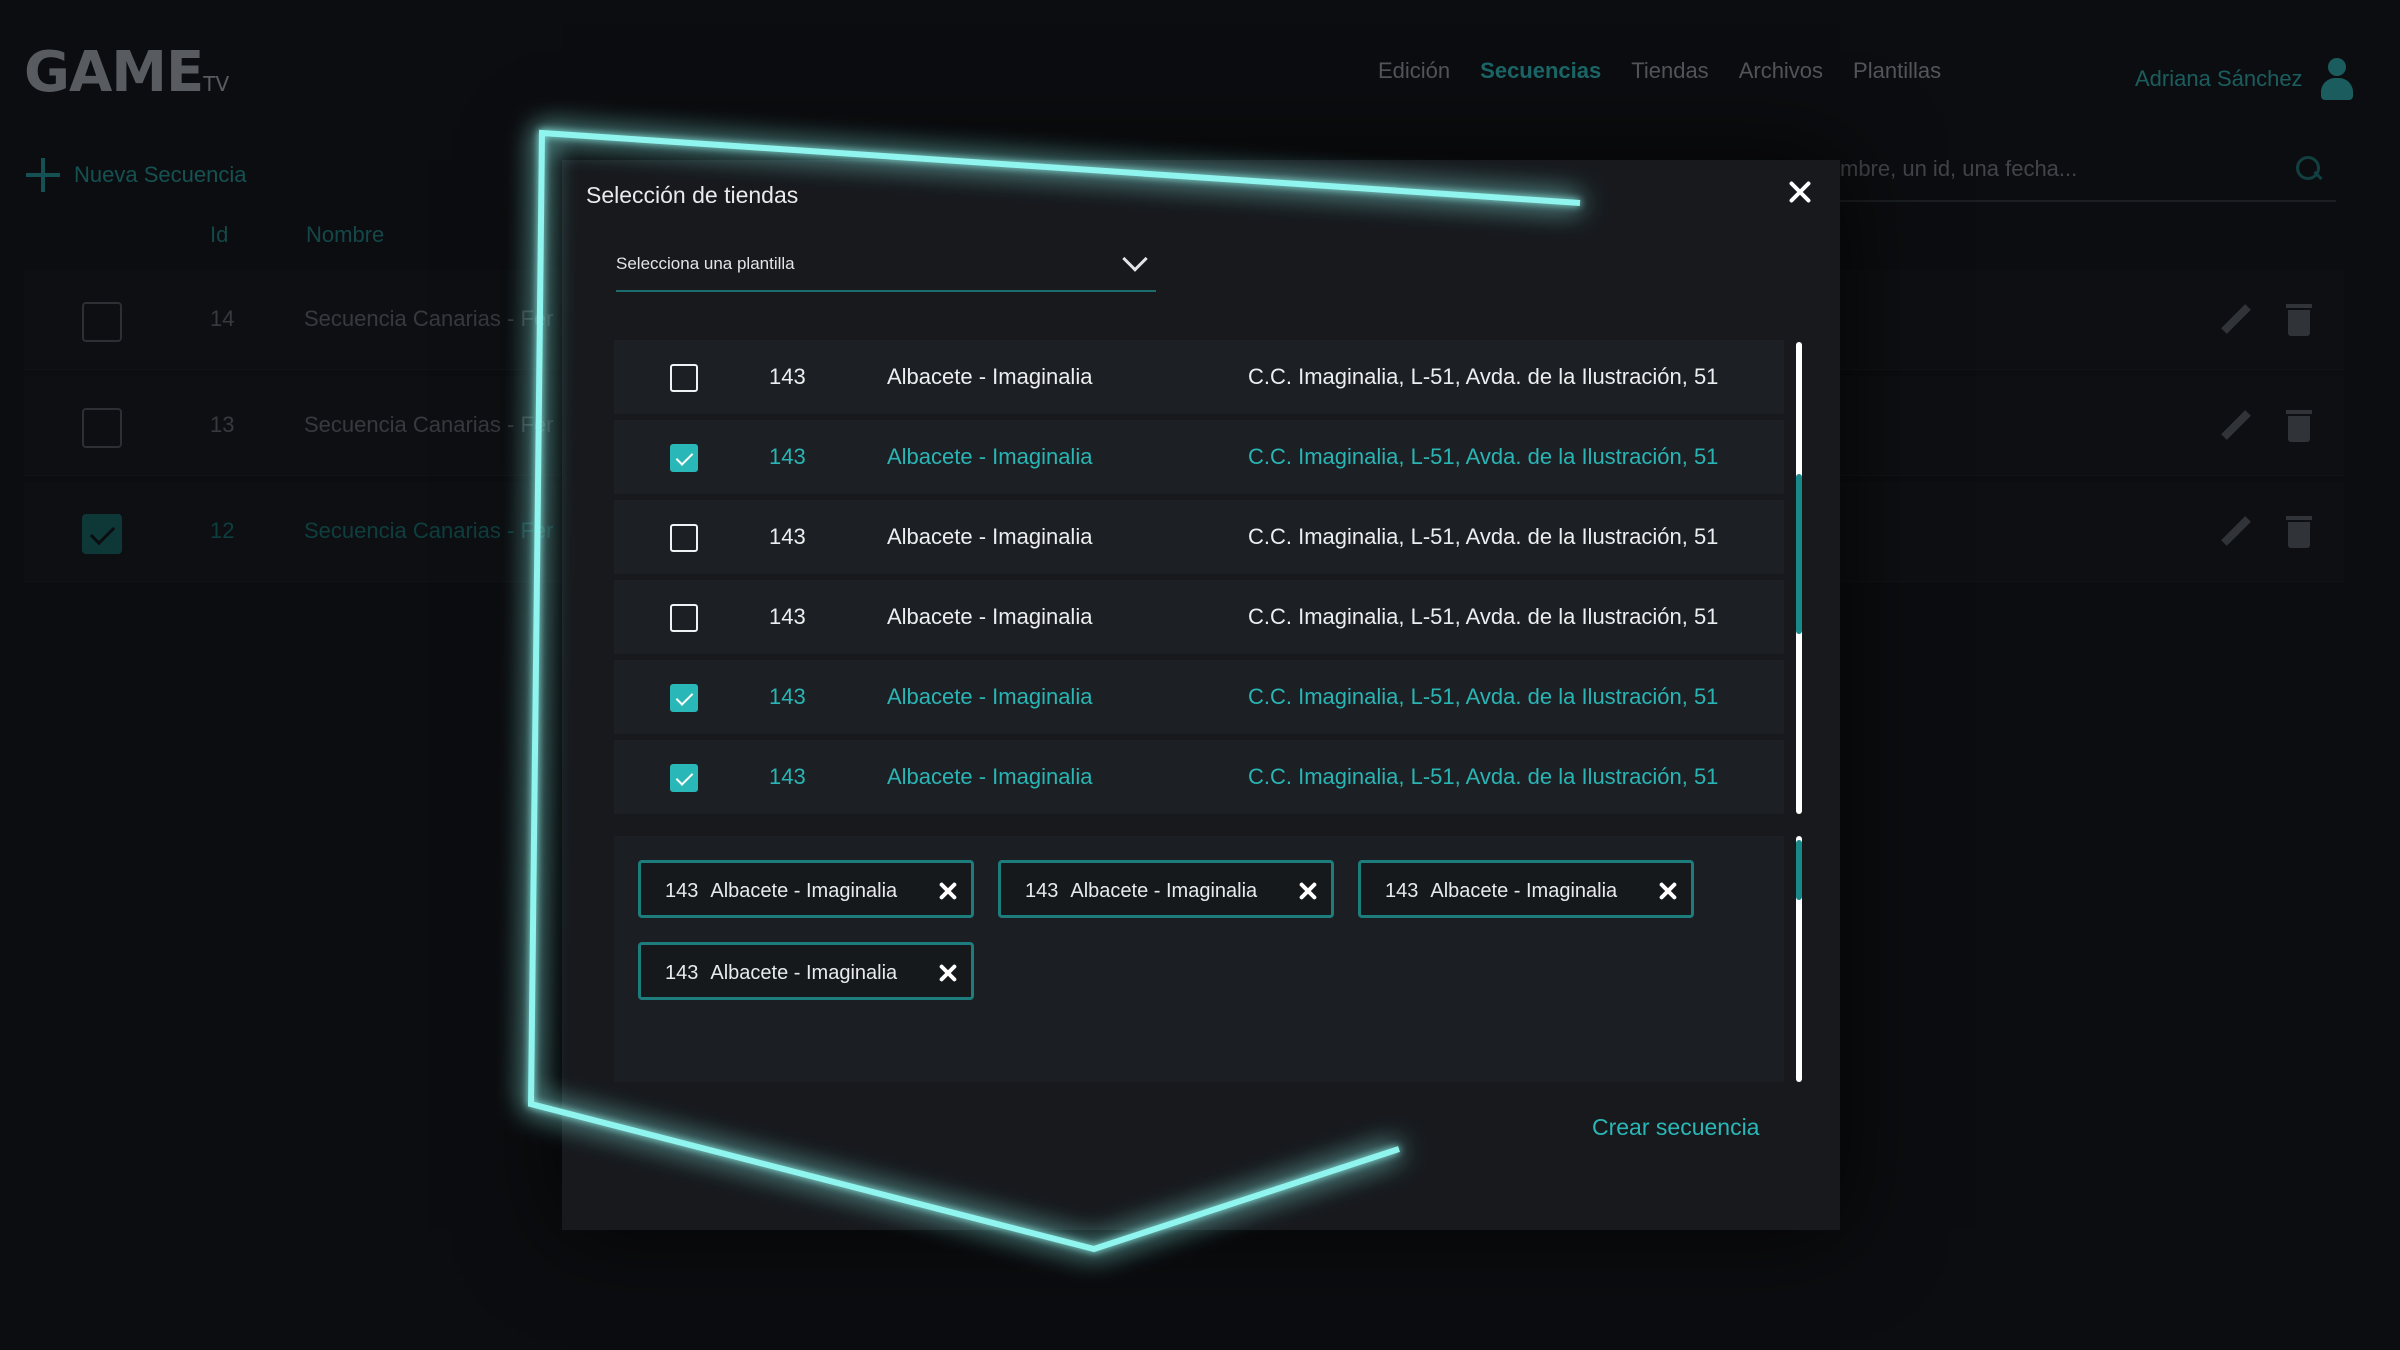  I want to click on create-sequence-button: Crear secuencia, so click(1675, 1127).